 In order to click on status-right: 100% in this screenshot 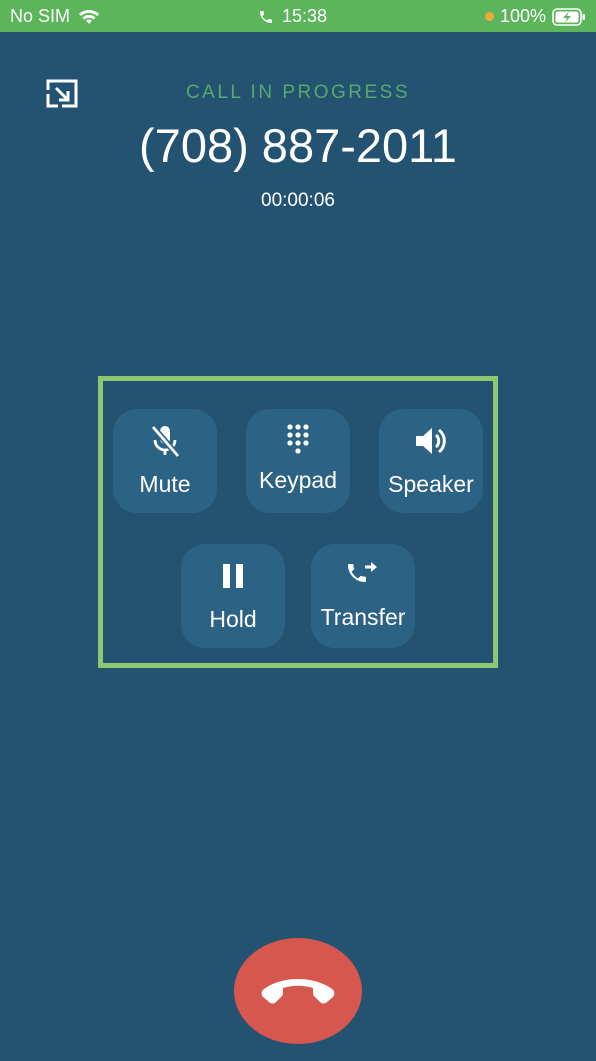, I will do `click(535, 16)`.